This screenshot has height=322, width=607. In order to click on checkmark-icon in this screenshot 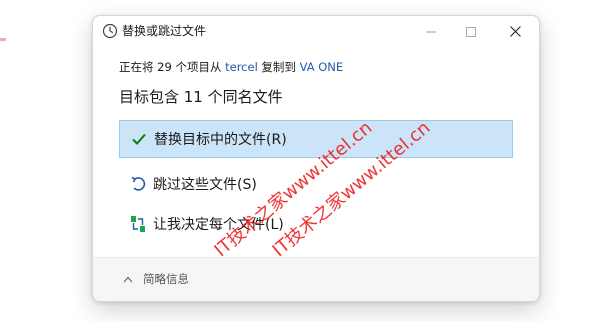, I will do `click(139, 139)`.